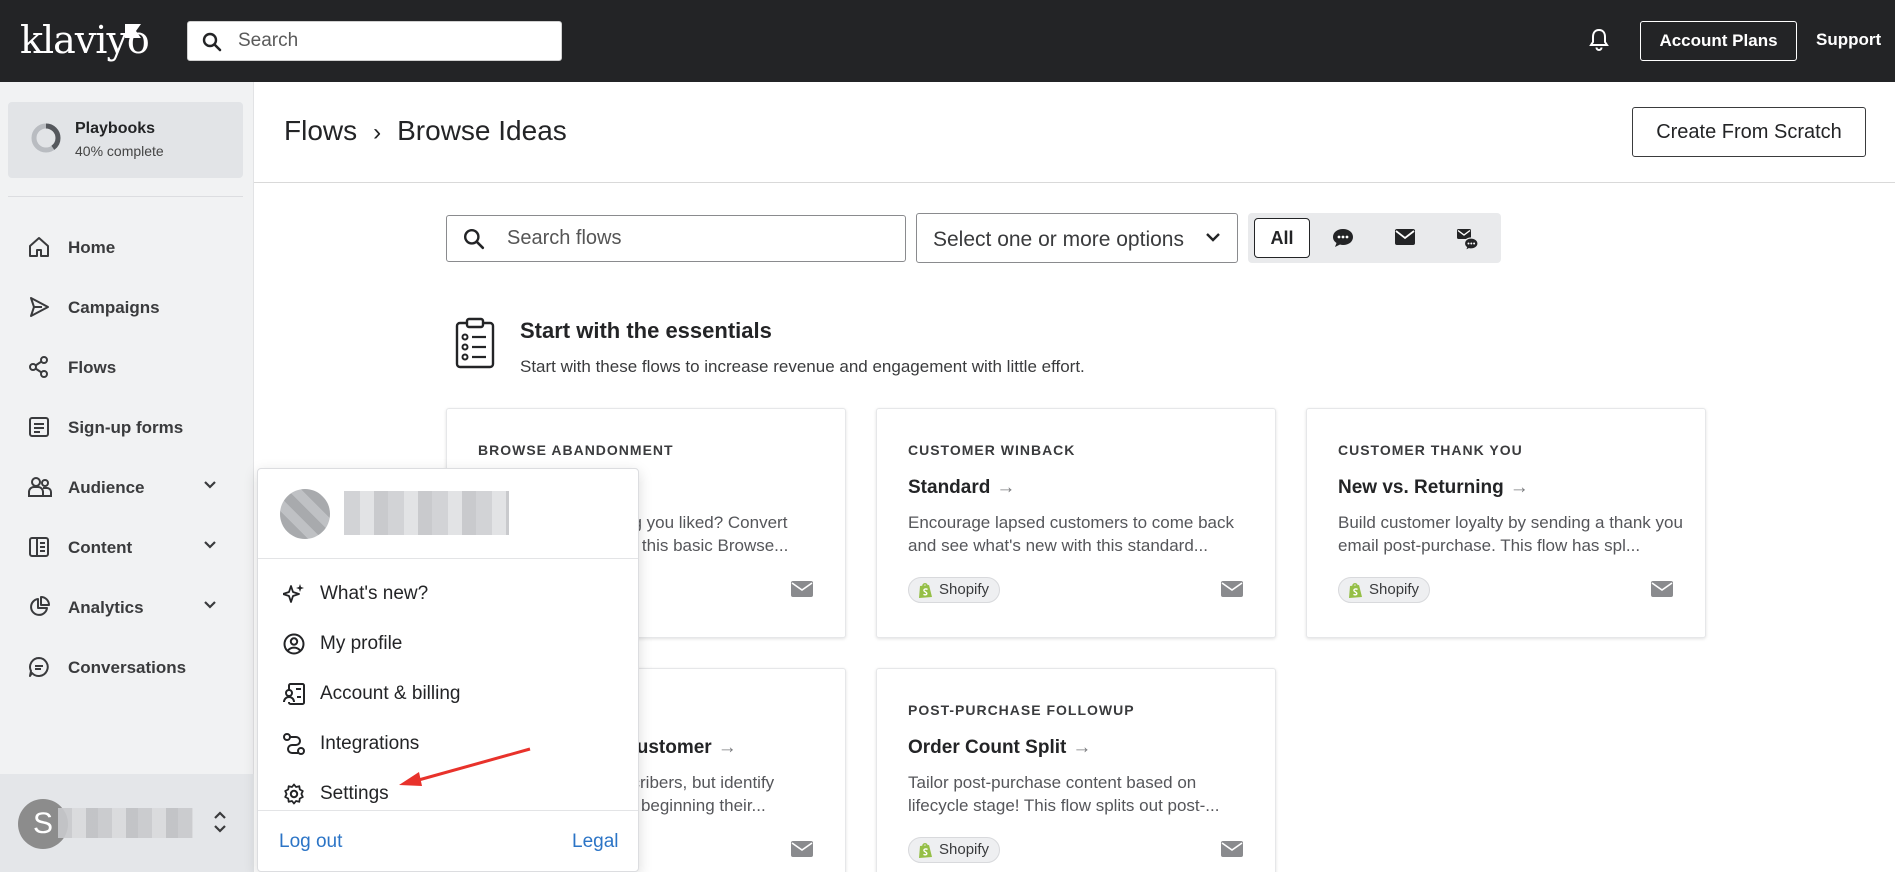  I want to click on flow-card-category: CUSTOMER WINBACK, so click(992, 450).